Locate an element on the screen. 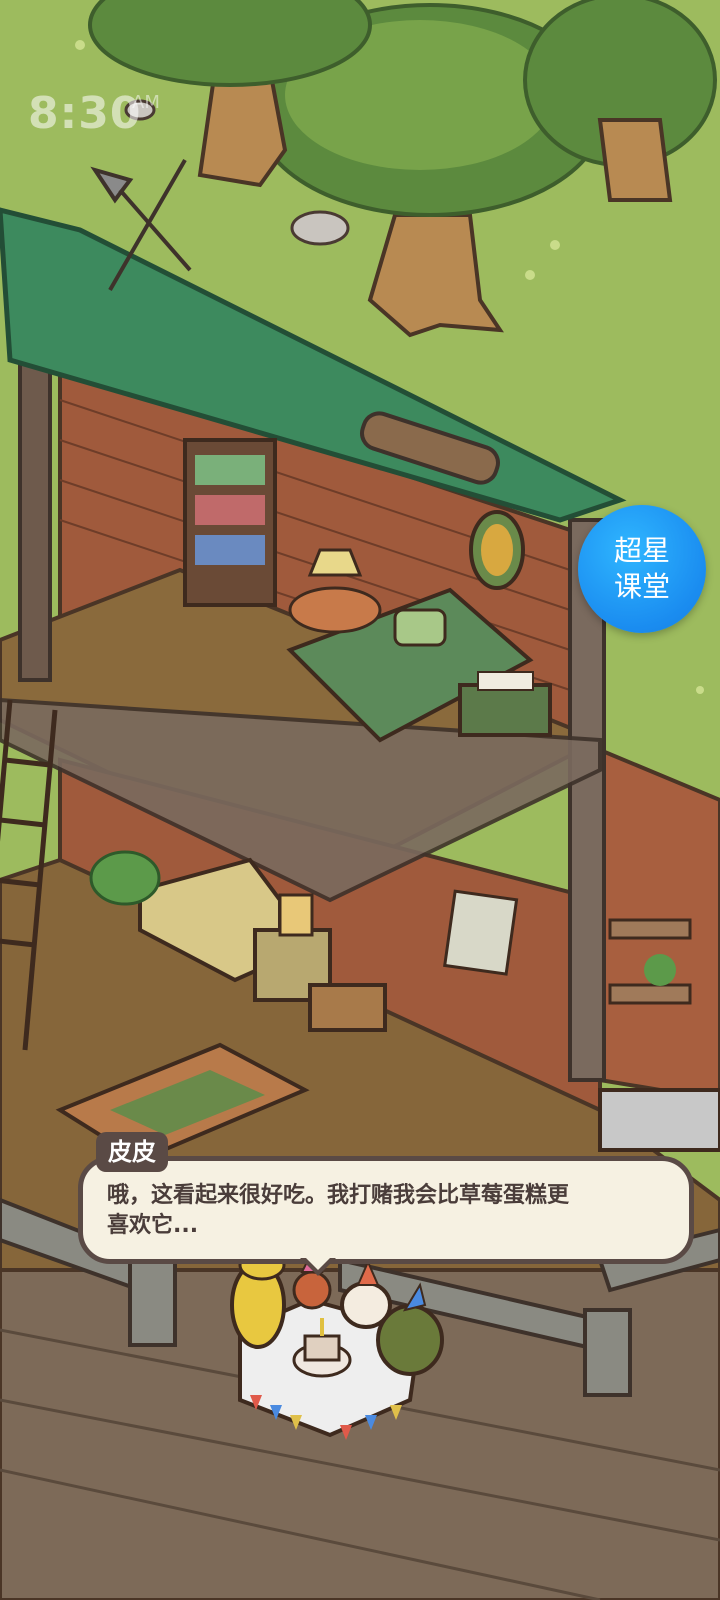 The width and height of the screenshot is (720, 1600). bookshelf-upper is located at coordinates (230, 522).